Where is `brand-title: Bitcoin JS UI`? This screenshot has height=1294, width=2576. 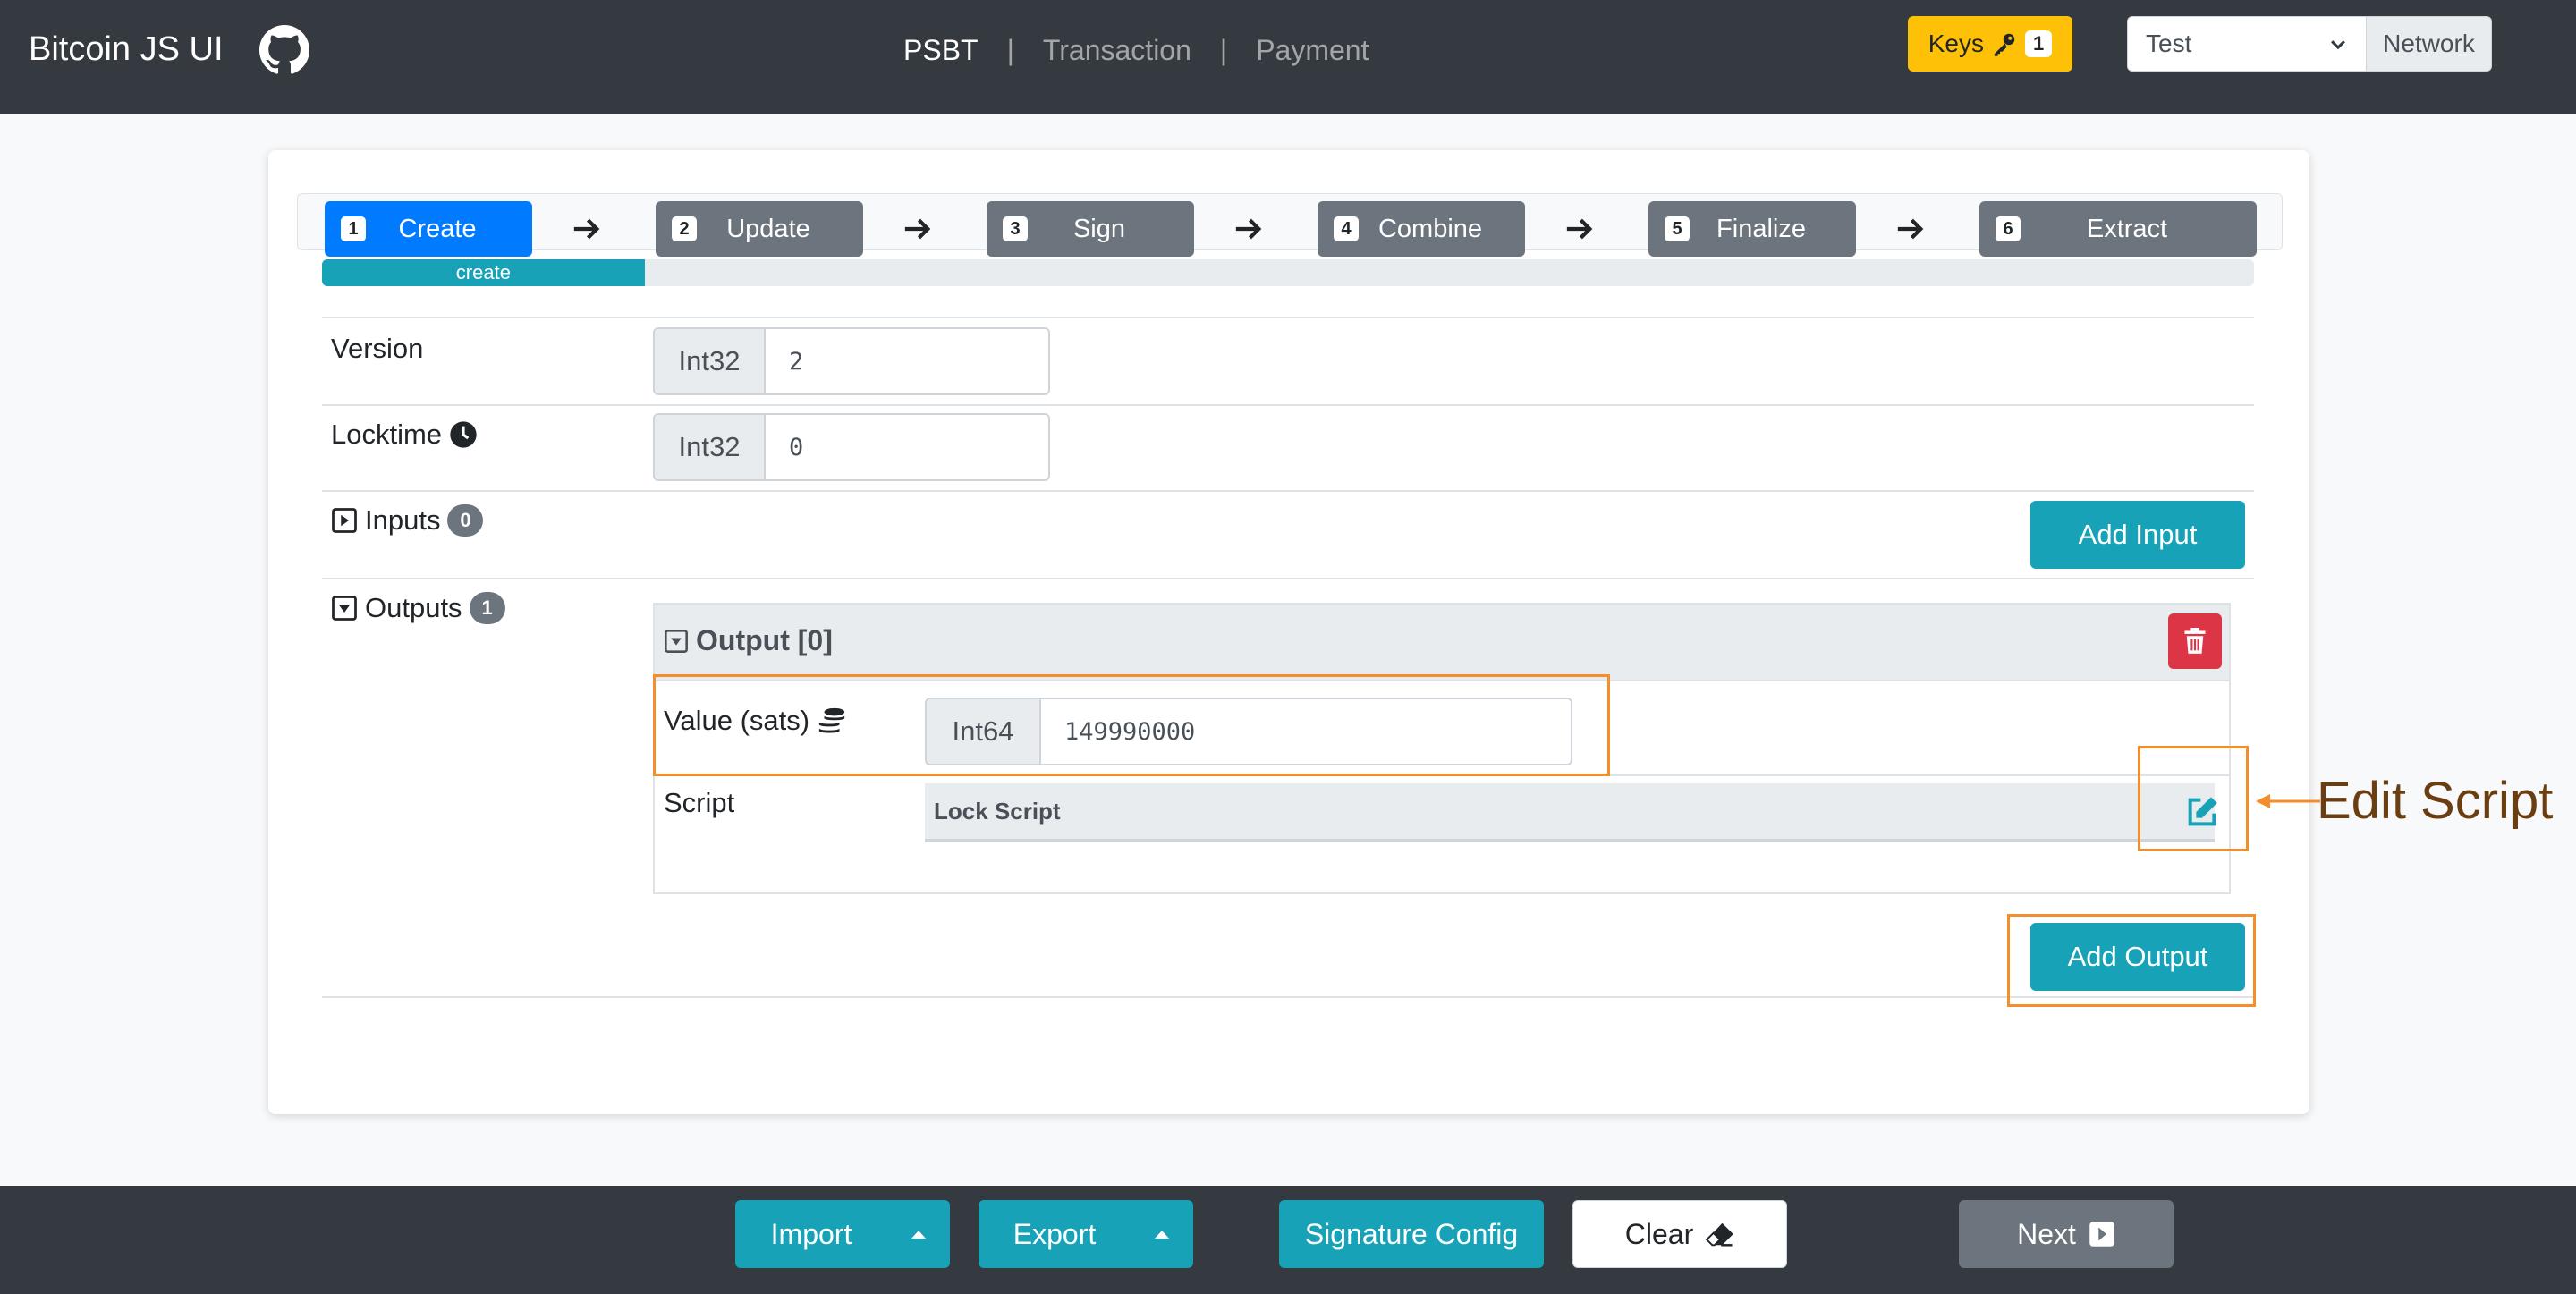
brand-title: Bitcoin JS UI is located at coordinates (126, 49).